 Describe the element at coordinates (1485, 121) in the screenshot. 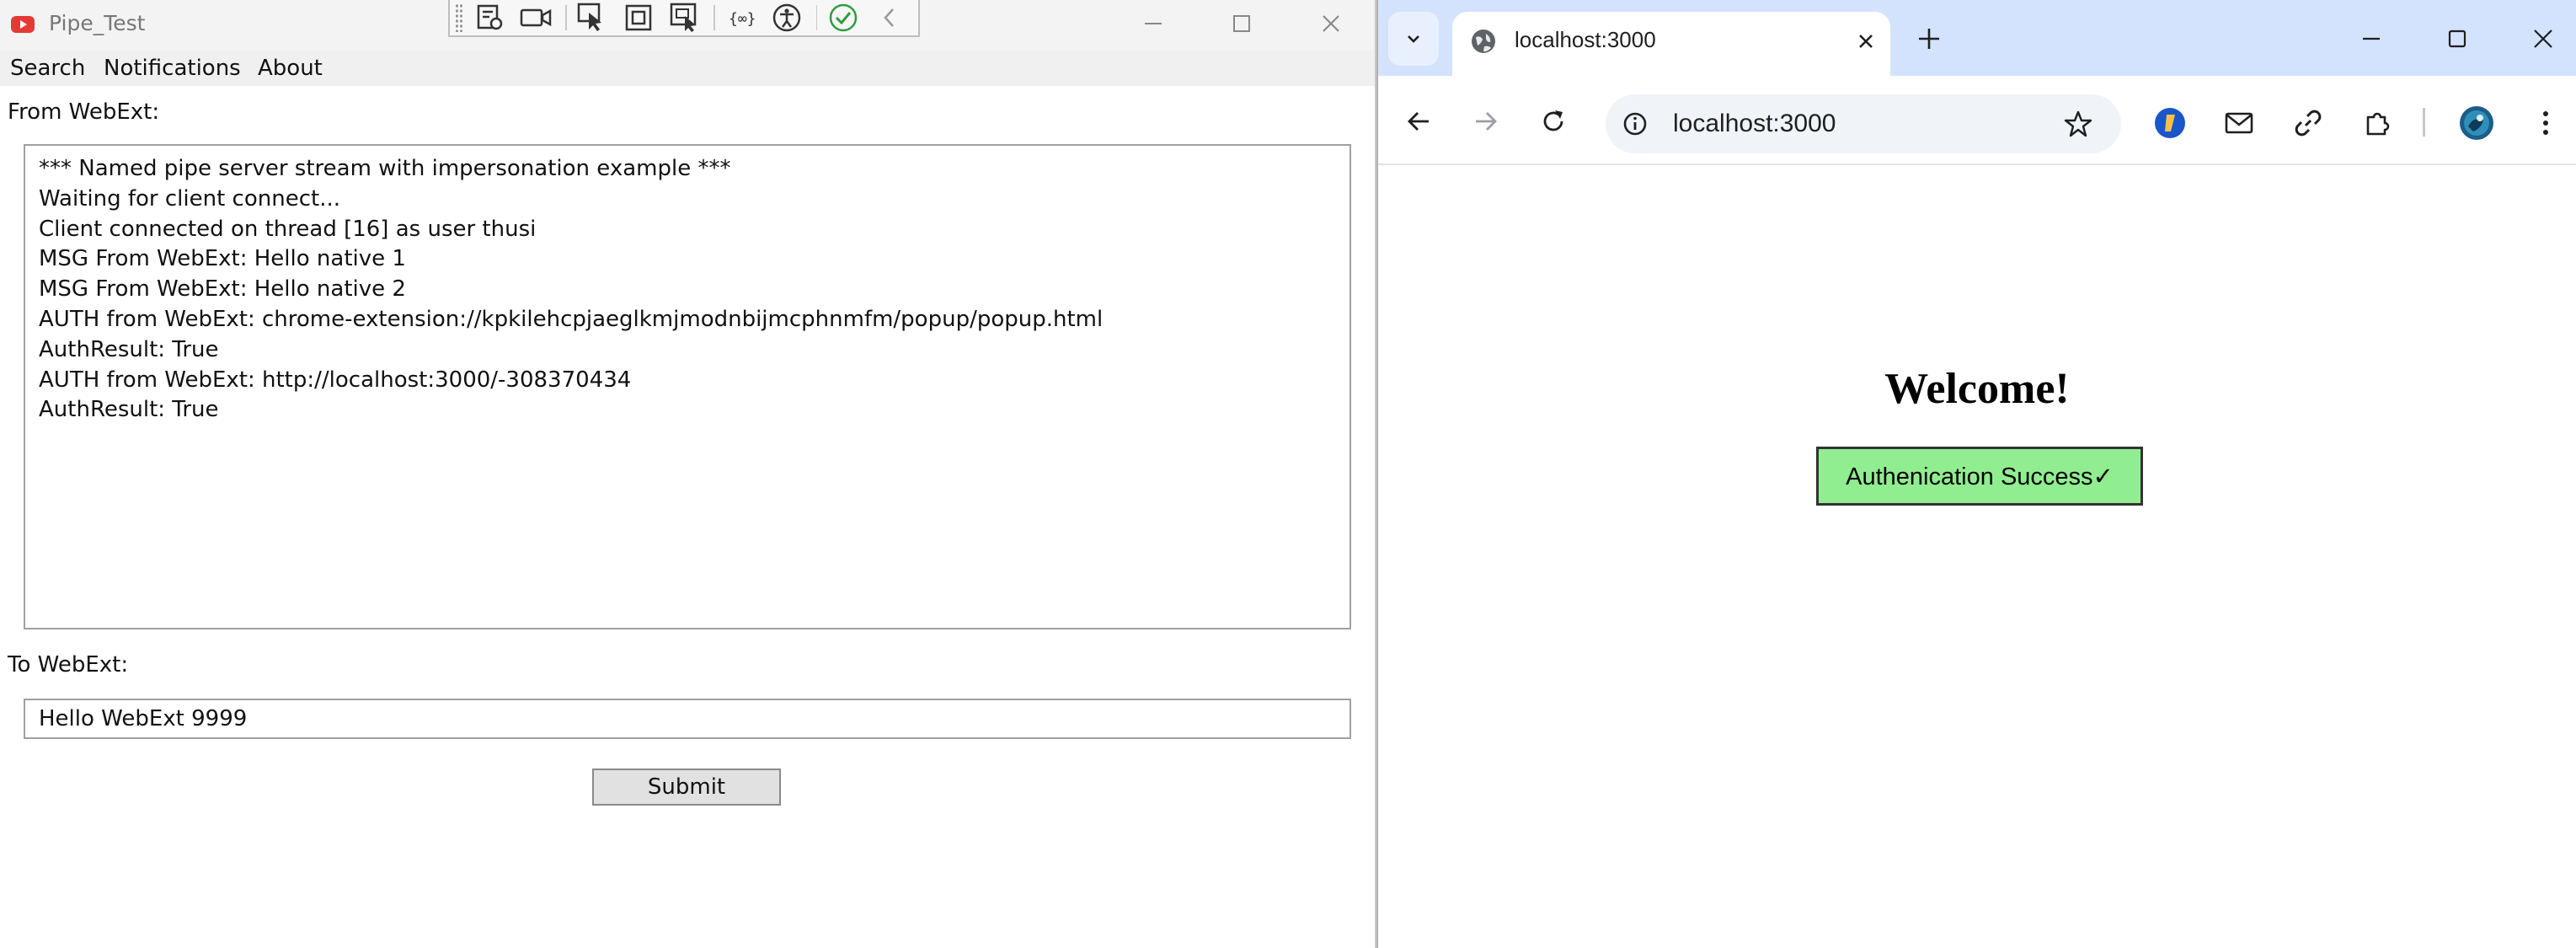

I see `forward-arrow-icon` at that location.